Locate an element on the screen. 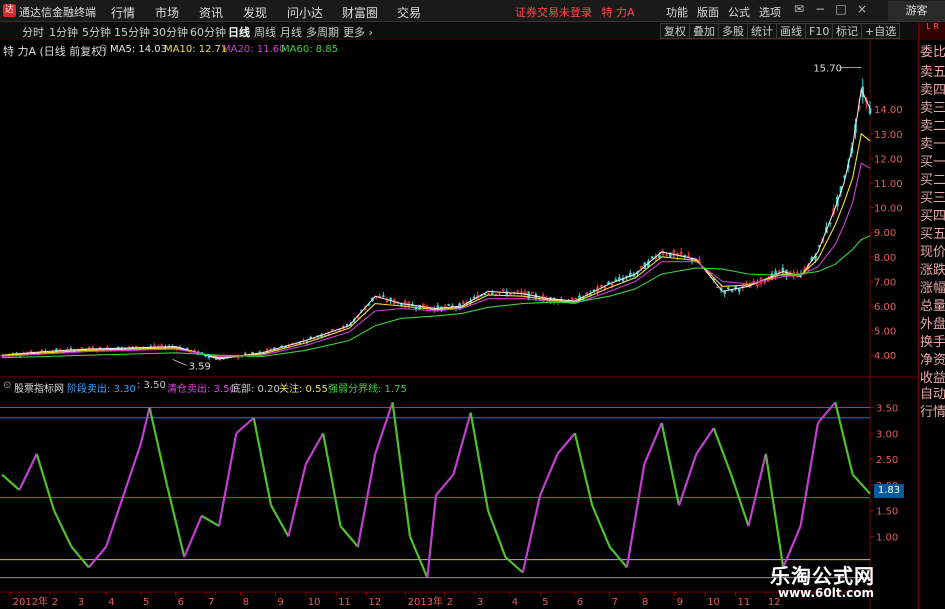  guest-button: 游客 is located at coordinates (916, 11).